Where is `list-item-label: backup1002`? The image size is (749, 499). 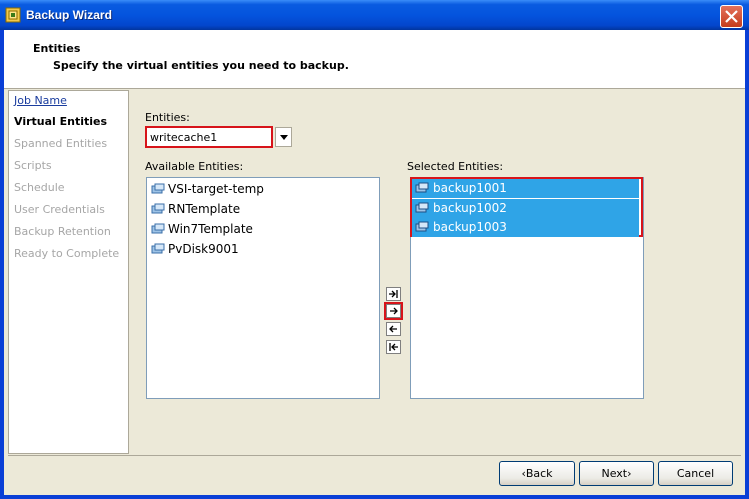 list-item-label: backup1002 is located at coordinates (470, 208).